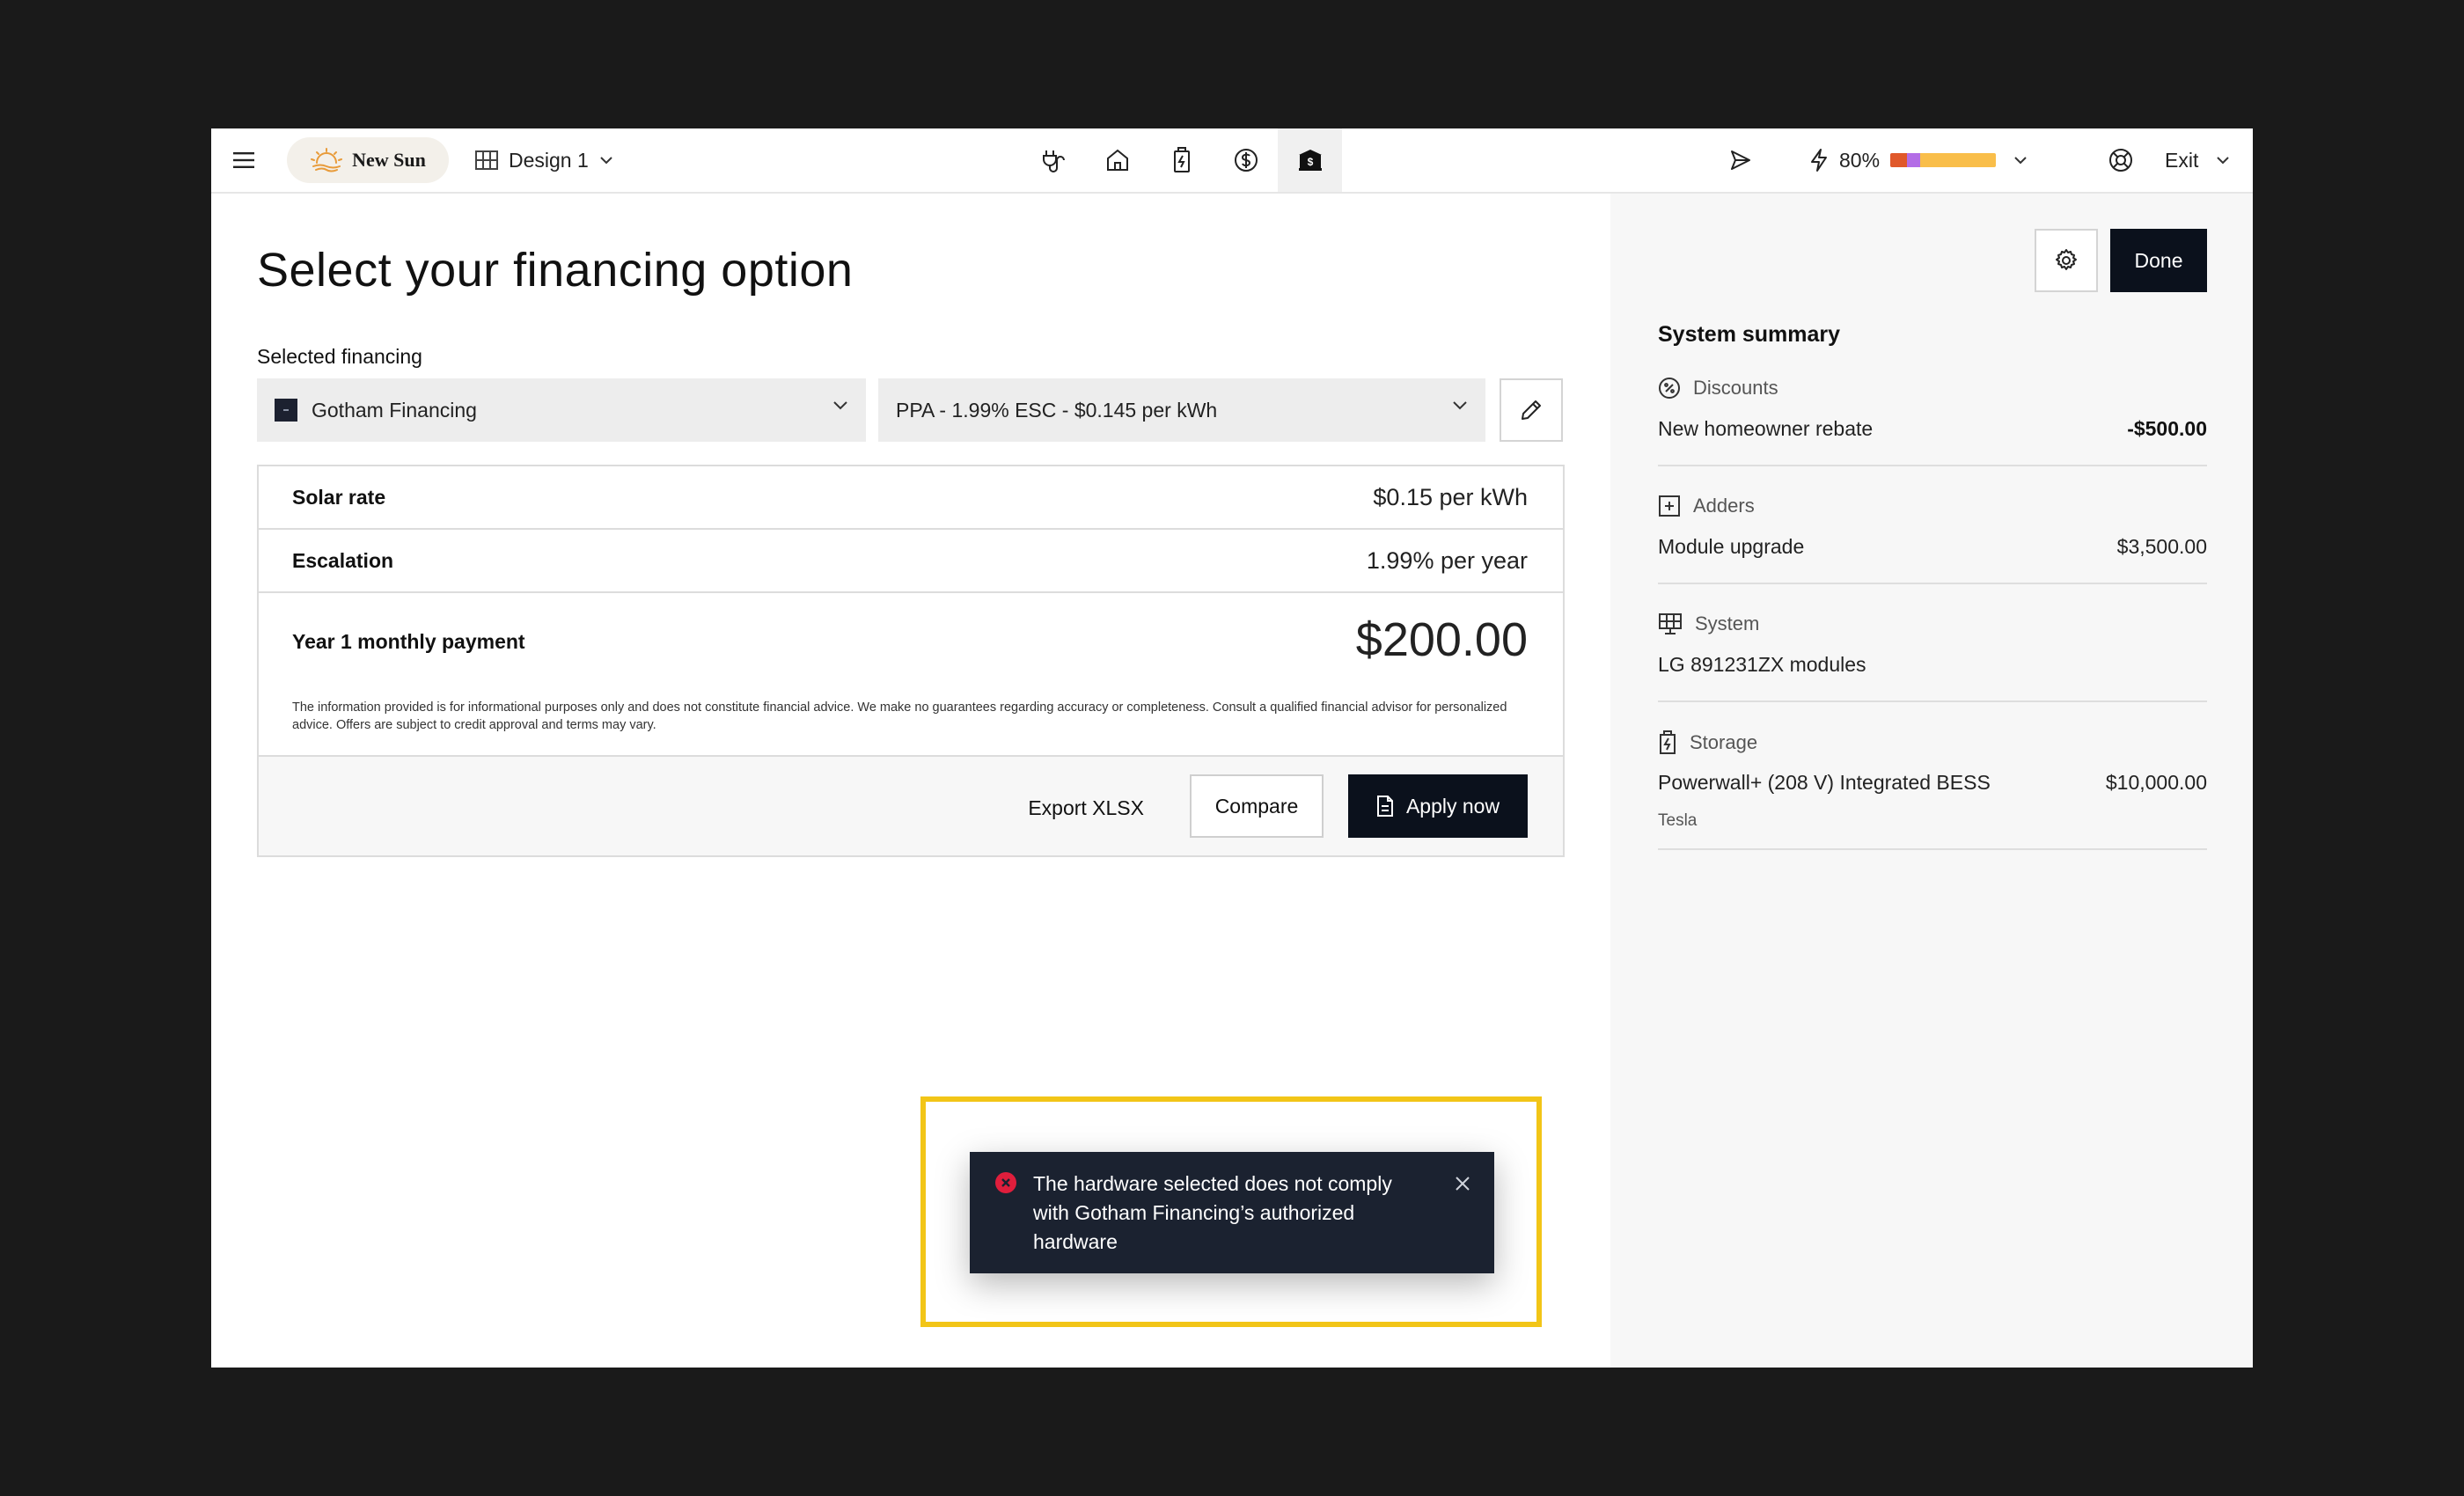 The width and height of the screenshot is (2464, 1496). What do you see at coordinates (1724, 742) in the screenshot?
I see `storage-heading-label: Storage` at bounding box center [1724, 742].